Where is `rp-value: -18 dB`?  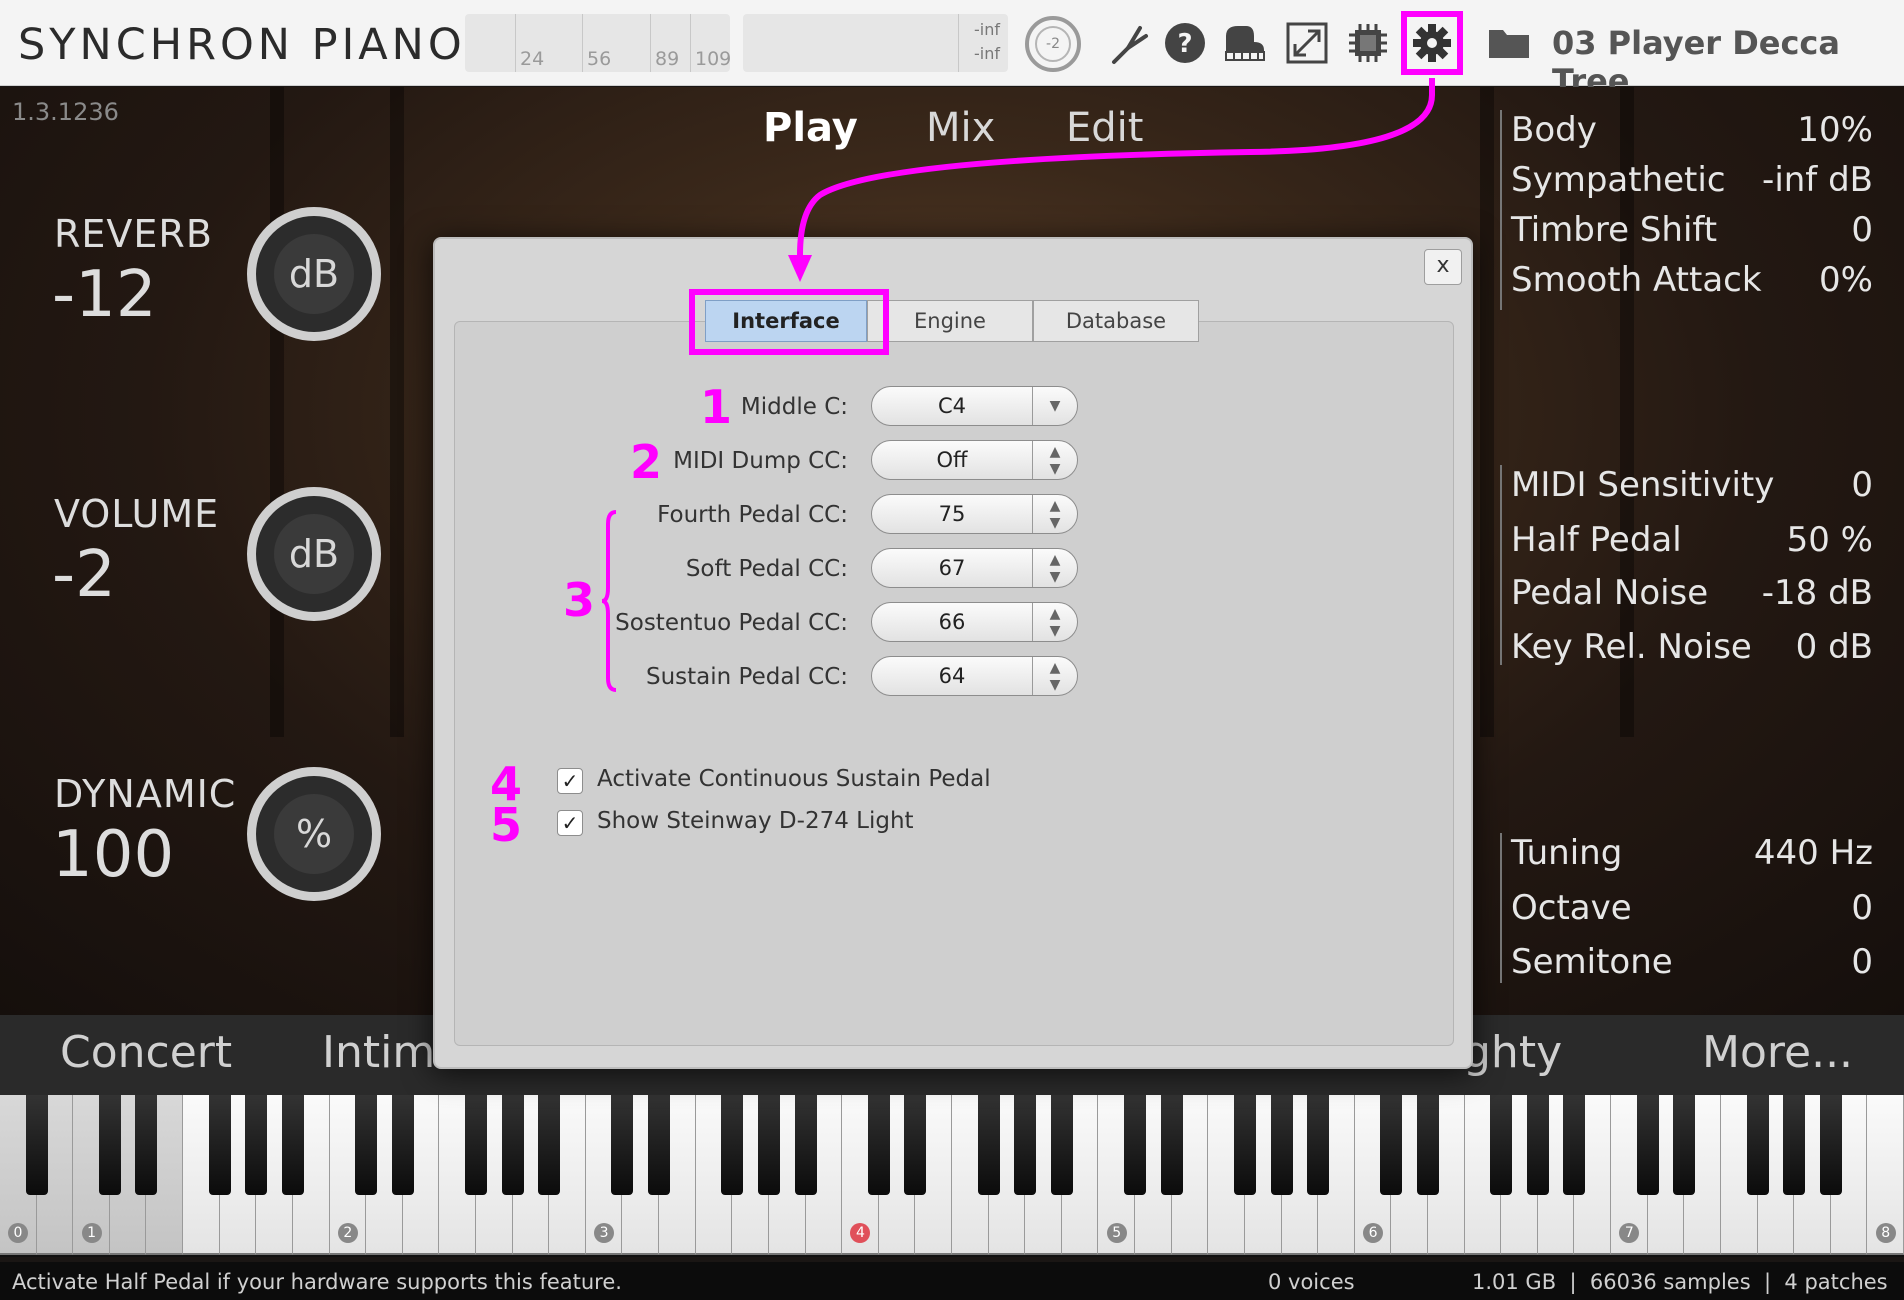 rp-value: -18 dB is located at coordinates (1817, 593).